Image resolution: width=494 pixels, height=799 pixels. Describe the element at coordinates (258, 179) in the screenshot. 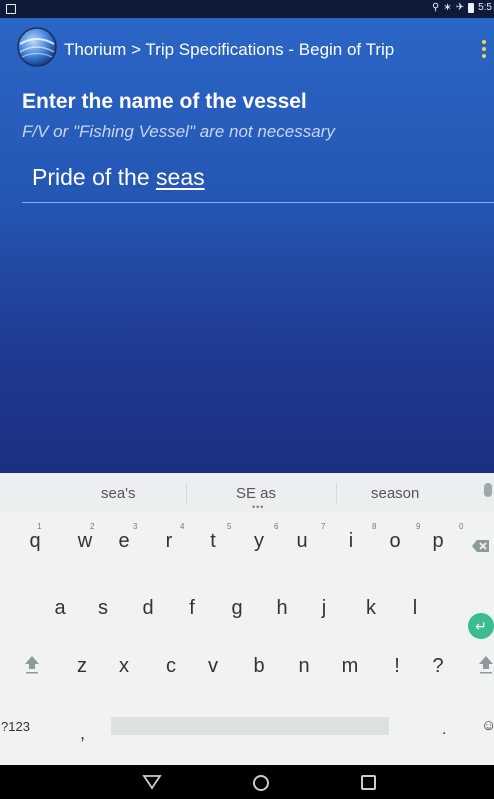

I see `vessel-name-input: Pride of the seas` at that location.